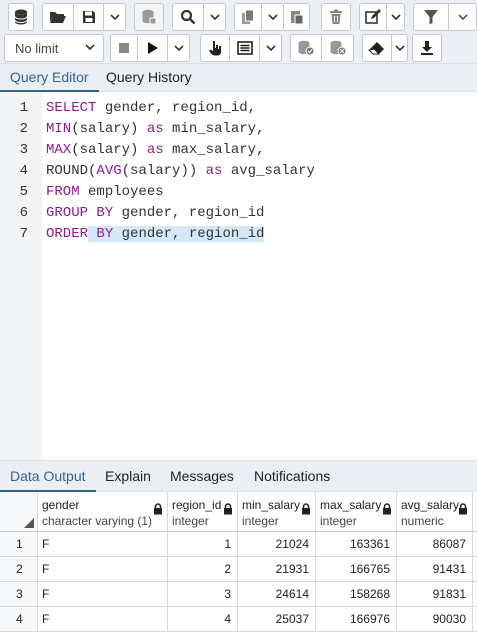 Image resolution: width=477 pixels, height=634 pixels. I want to click on table-cell: 86087, so click(435, 544).